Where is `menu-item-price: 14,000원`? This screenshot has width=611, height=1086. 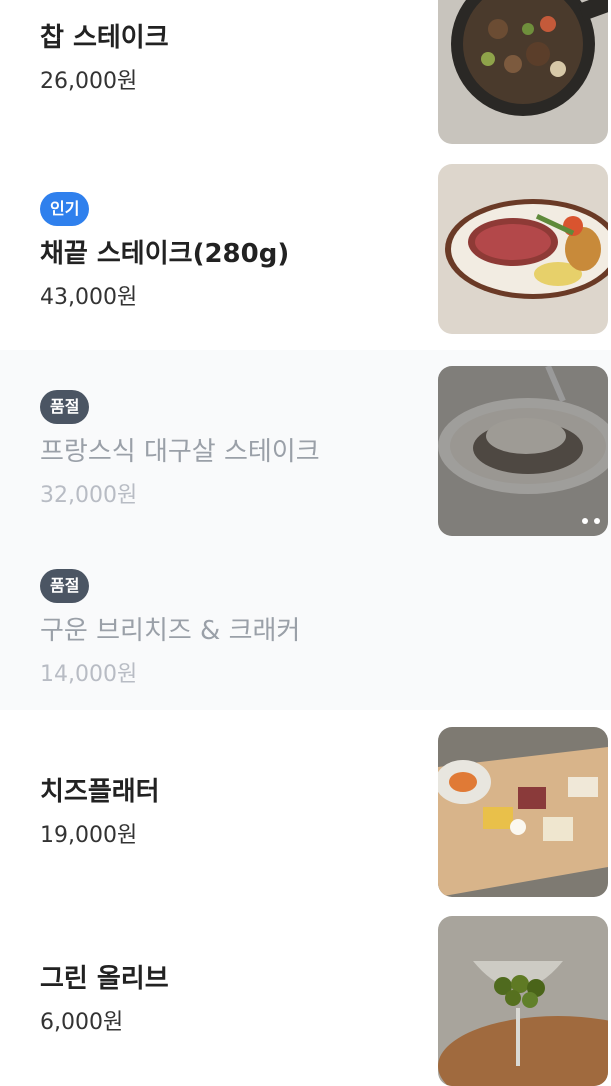
menu-item-price: 14,000원 is located at coordinates (89, 674).